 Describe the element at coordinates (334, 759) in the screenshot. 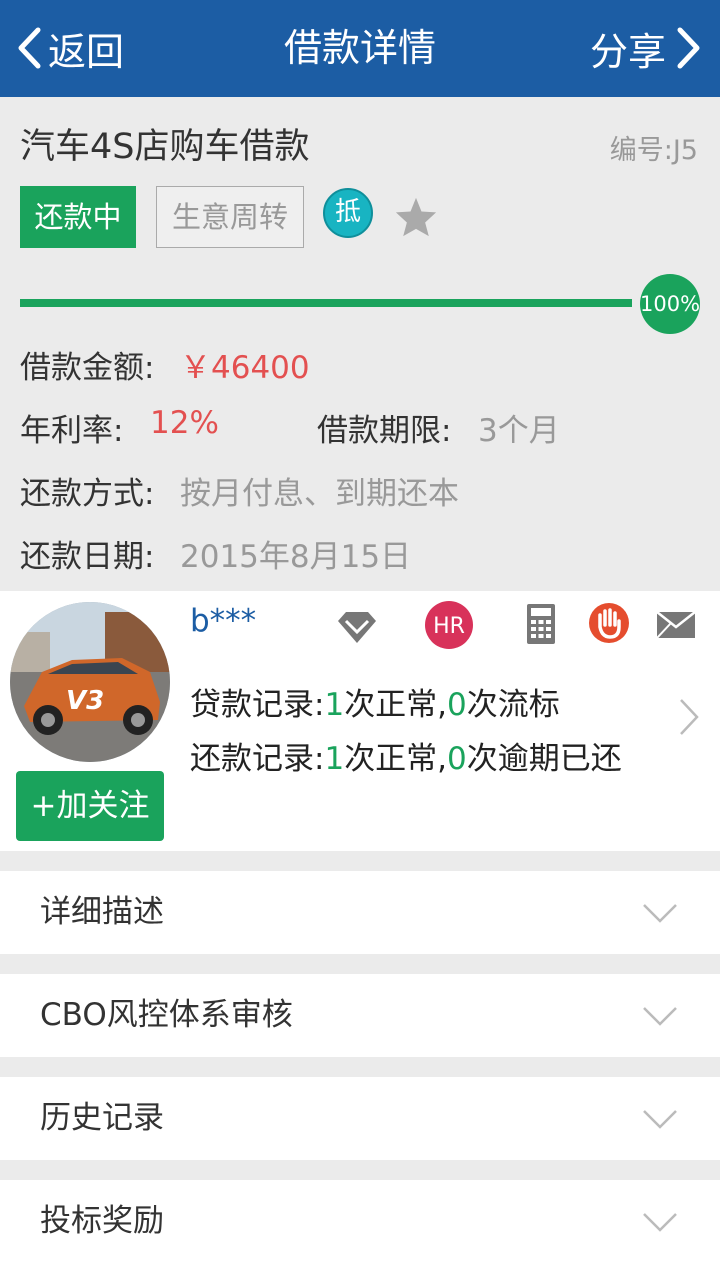

I see `repay-normal-count: 1` at that location.